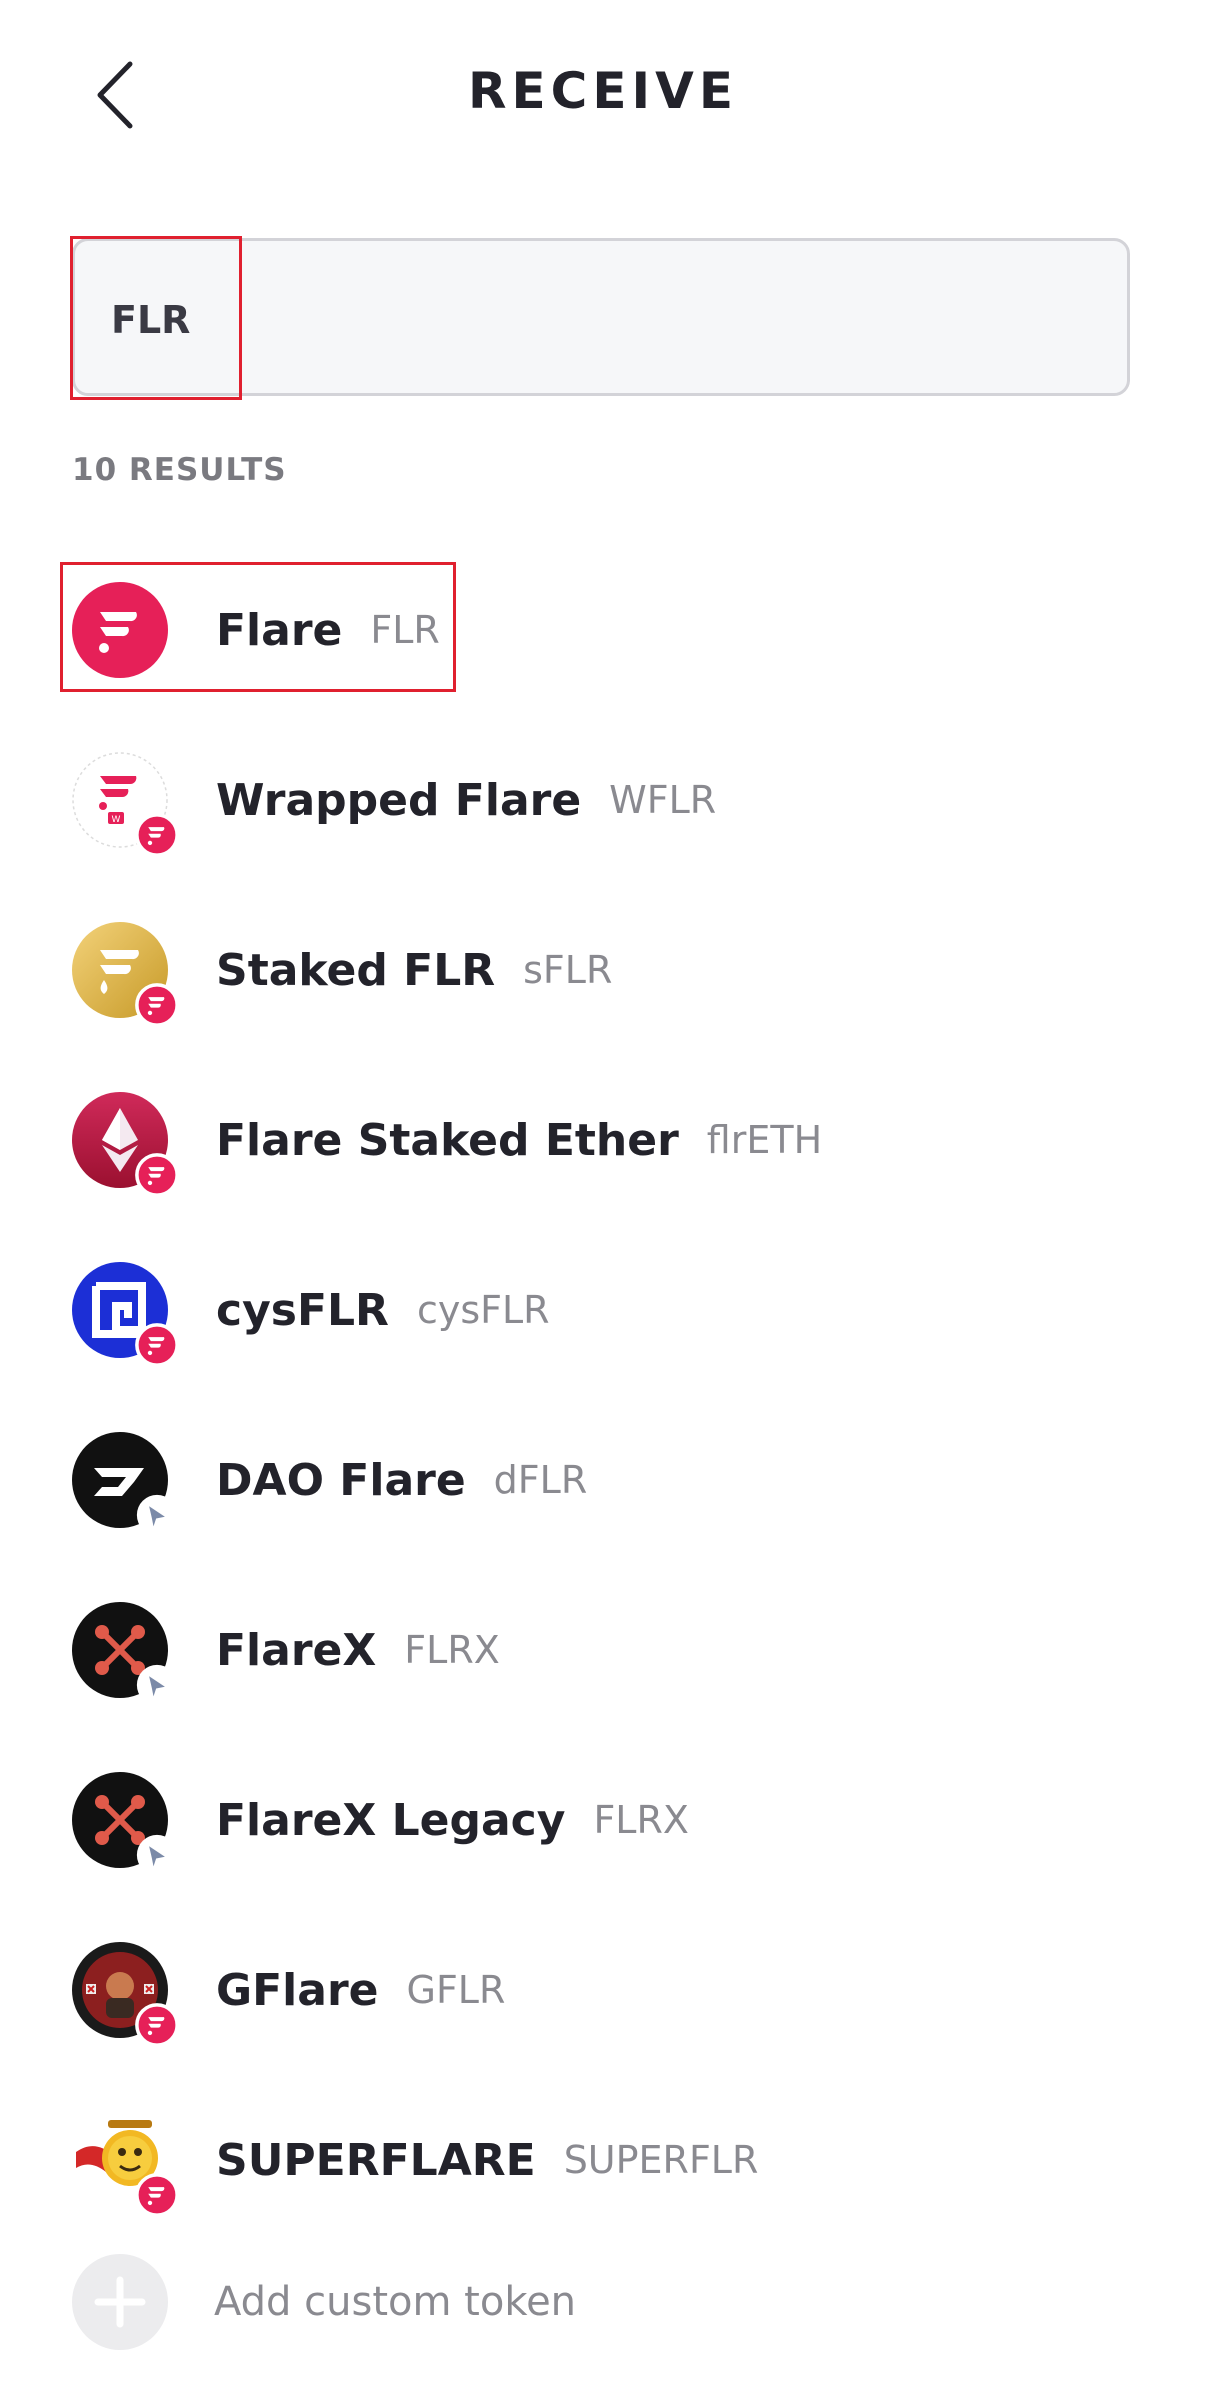  I want to click on results-count: 10 RESULTS, so click(179, 470).